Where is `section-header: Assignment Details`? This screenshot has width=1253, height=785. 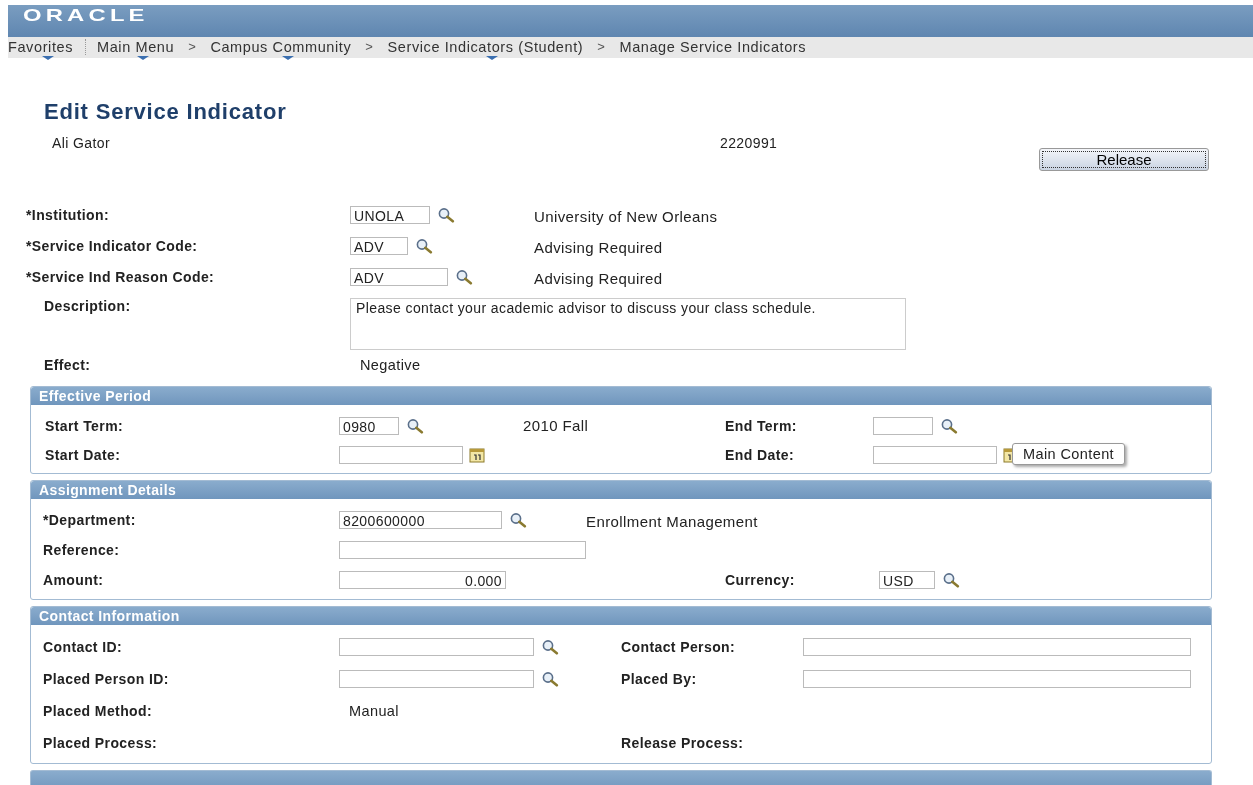 section-header: Assignment Details is located at coordinates (621, 490).